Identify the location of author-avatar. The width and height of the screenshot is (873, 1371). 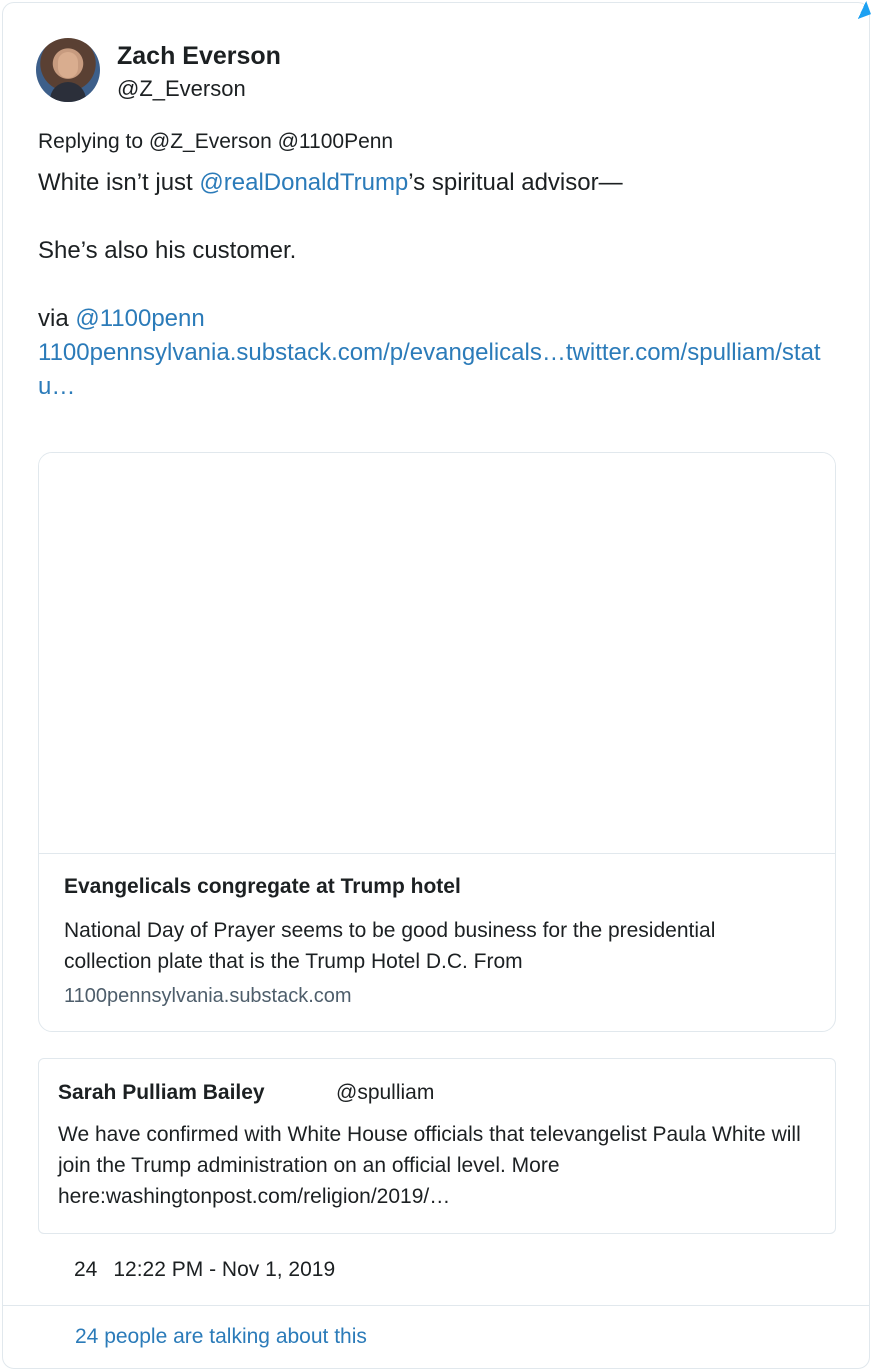
(68, 70).